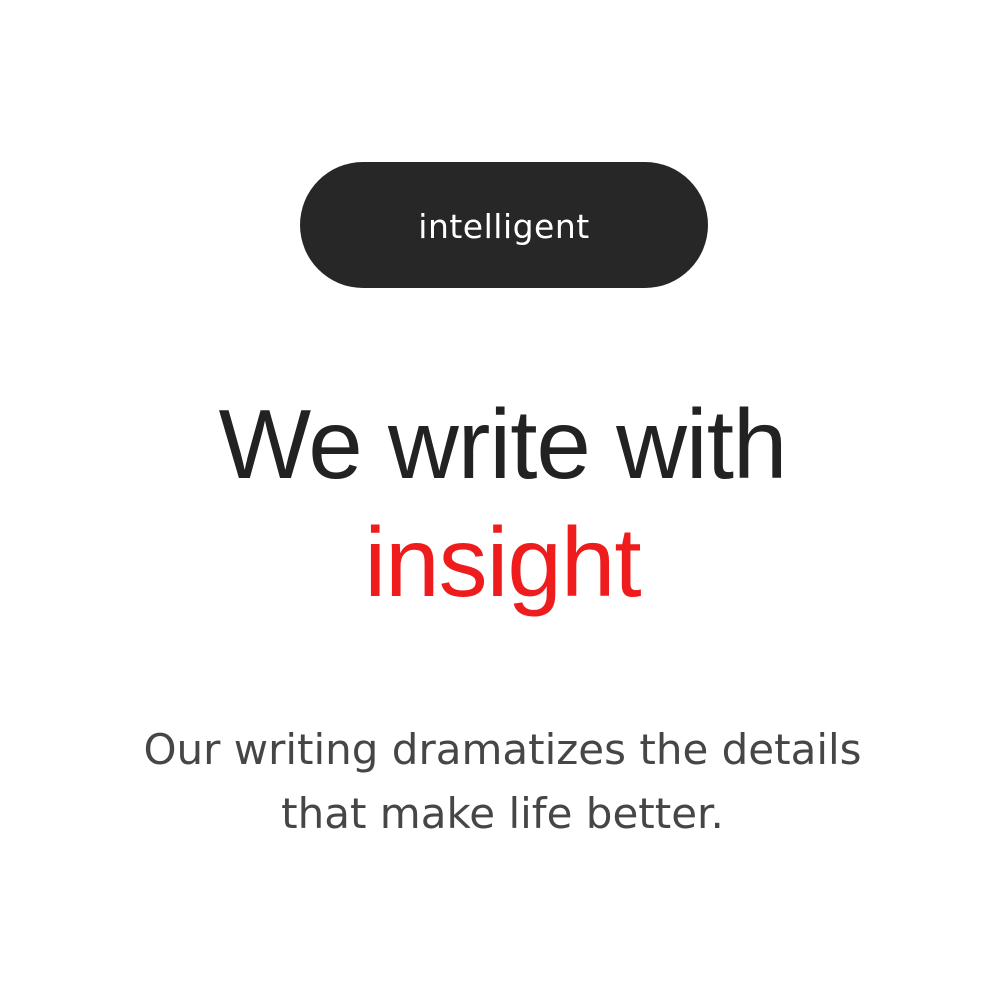 The width and height of the screenshot is (1005, 1005). What do you see at coordinates (502, 749) in the screenshot?
I see `description-line-1: Our writing dramatizes the details` at bounding box center [502, 749].